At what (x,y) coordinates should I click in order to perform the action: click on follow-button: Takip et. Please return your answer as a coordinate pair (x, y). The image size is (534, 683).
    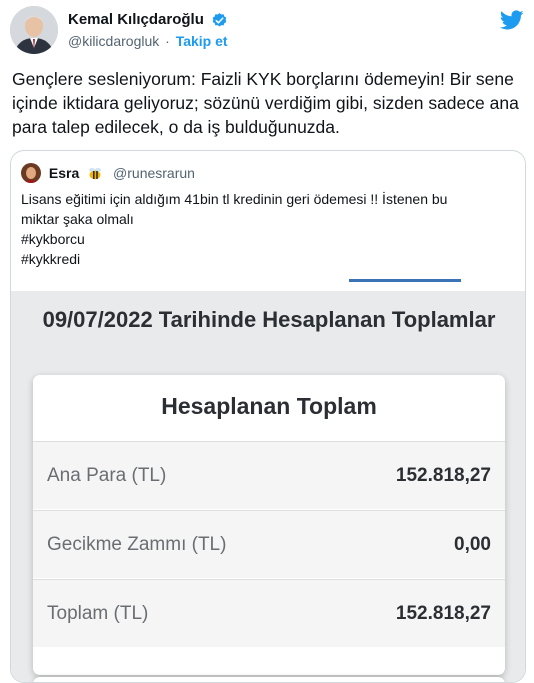
    Looking at the image, I should click on (202, 41).